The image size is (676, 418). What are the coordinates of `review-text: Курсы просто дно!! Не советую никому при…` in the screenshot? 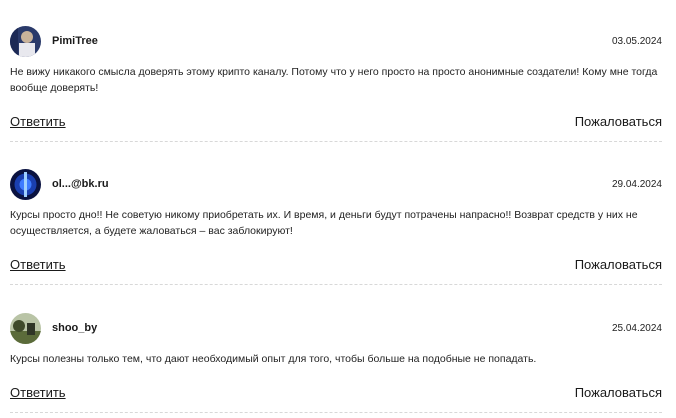 It's located at (324, 223).